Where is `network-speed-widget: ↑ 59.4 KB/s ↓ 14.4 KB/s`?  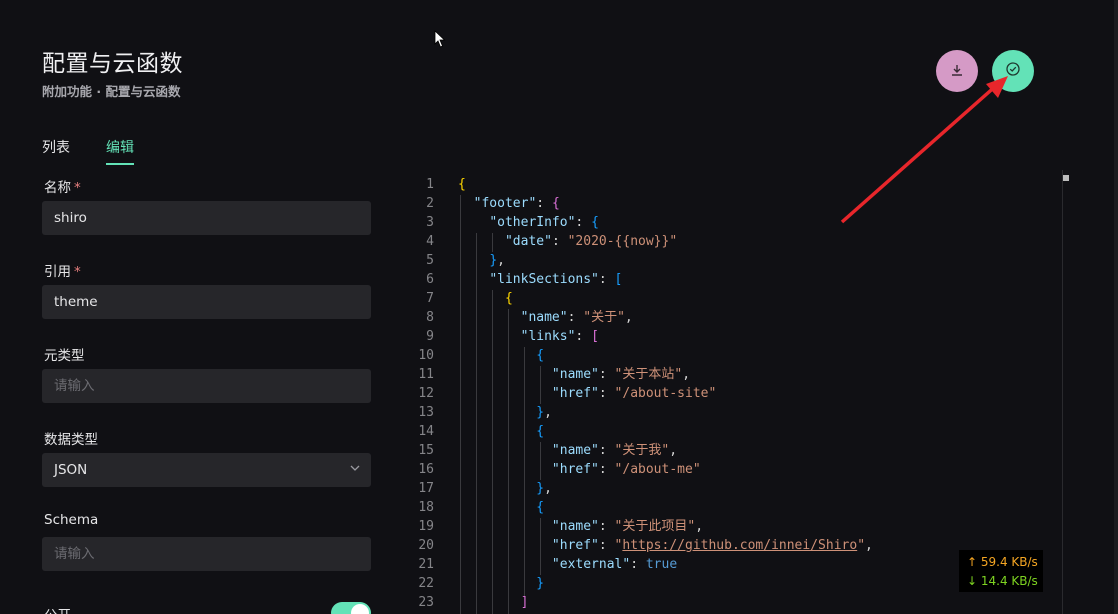
network-speed-widget: ↑ 59.4 KB/s ↓ 14.4 KB/s is located at coordinates (1001, 571).